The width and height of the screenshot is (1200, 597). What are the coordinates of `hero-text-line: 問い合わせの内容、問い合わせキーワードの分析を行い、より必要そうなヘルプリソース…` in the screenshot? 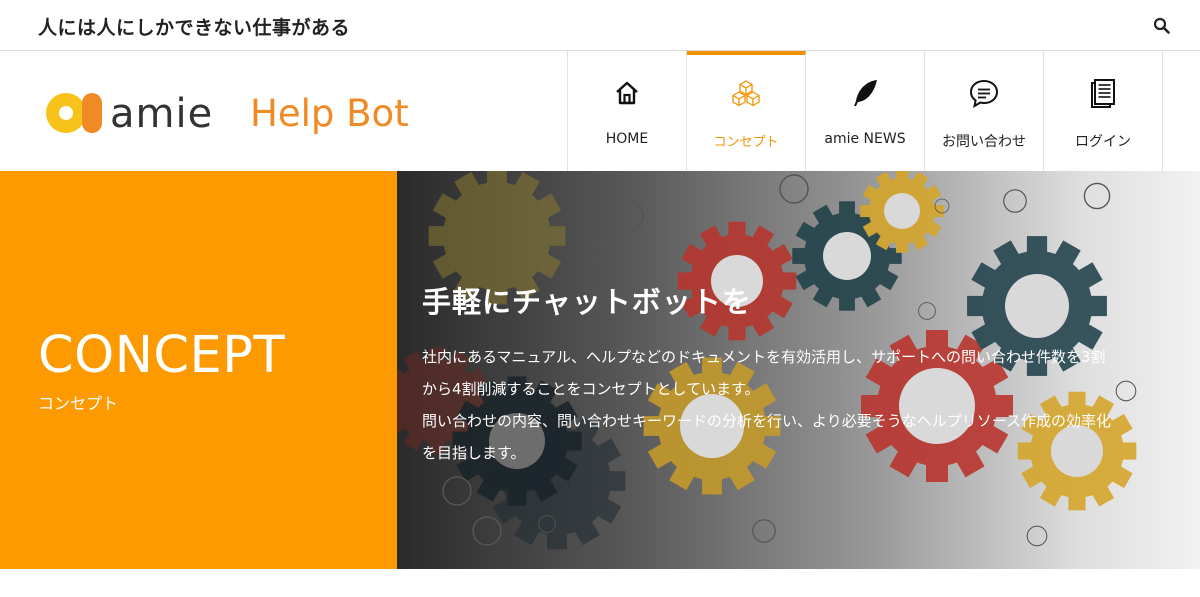 It's located at (766, 421).